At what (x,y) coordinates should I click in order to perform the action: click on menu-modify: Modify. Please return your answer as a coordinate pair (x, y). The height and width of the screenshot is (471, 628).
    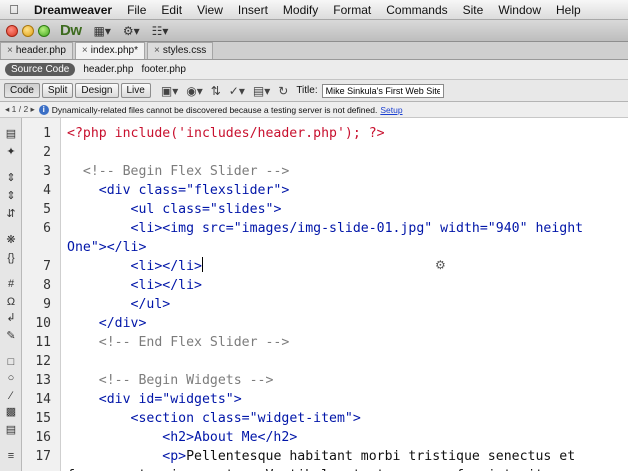
    Looking at the image, I should click on (300, 10).